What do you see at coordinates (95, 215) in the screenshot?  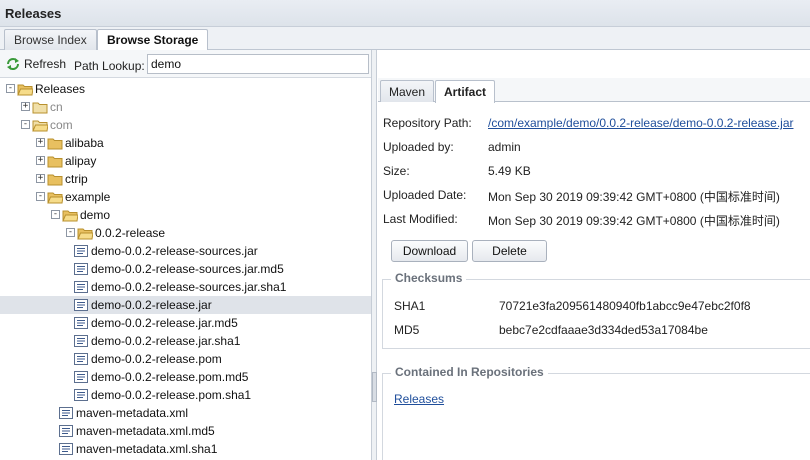 I see `tree-node-label: demo` at bounding box center [95, 215].